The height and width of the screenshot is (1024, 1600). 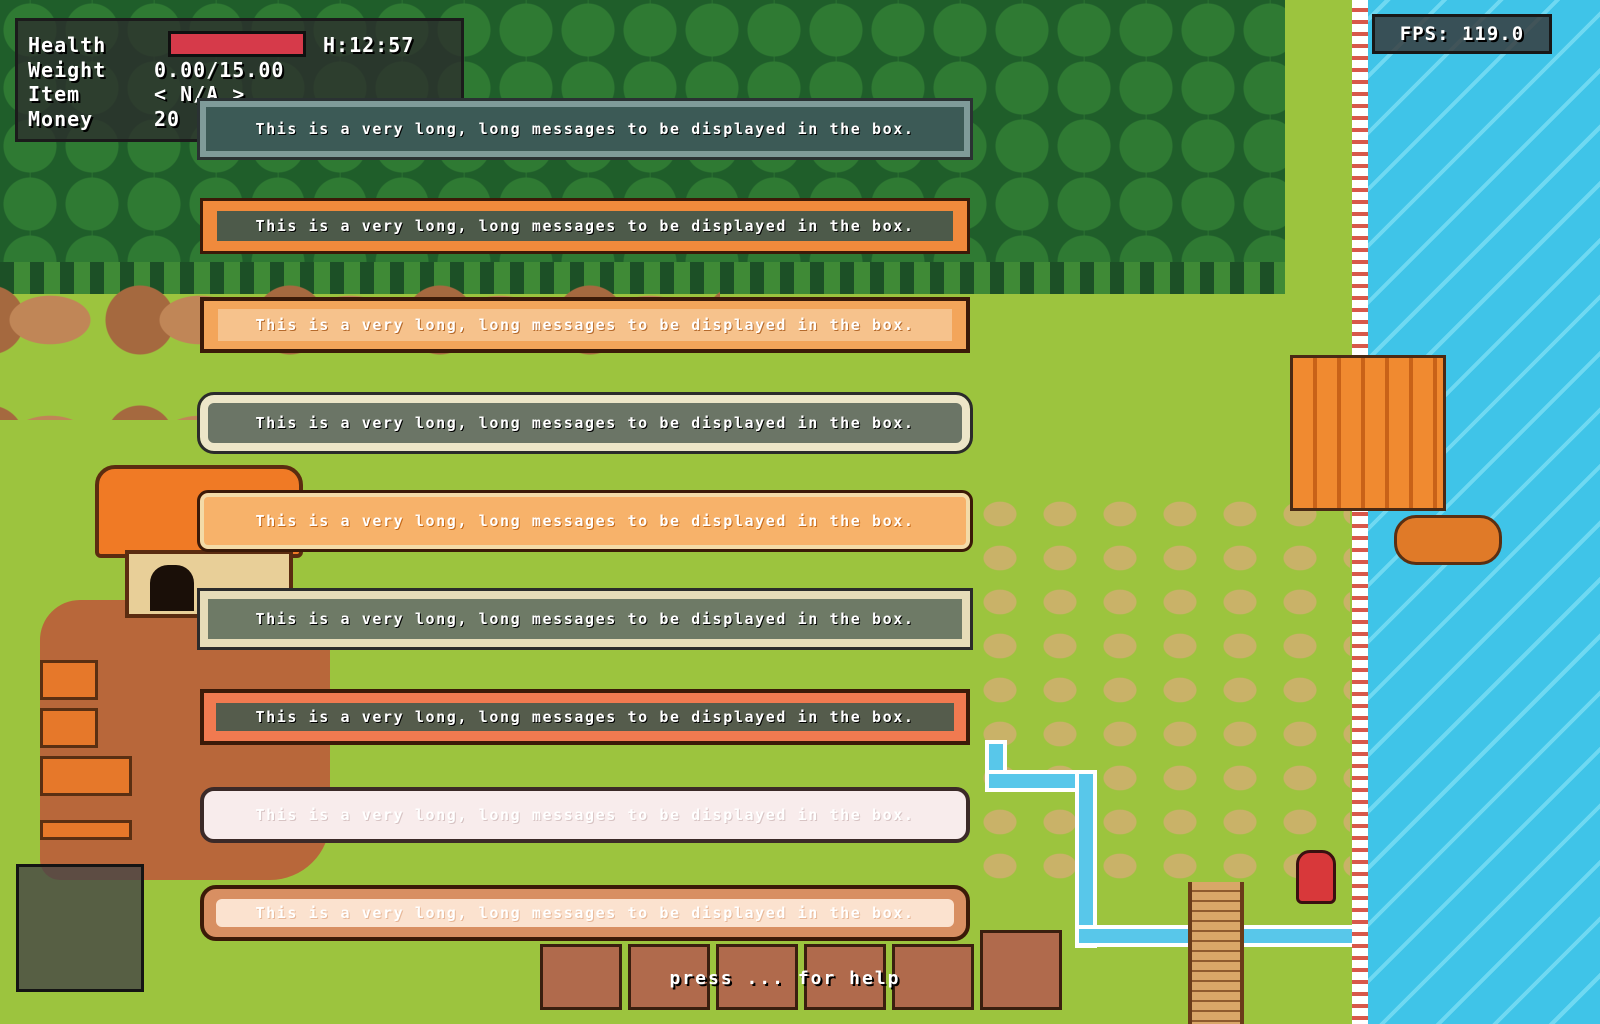 What do you see at coordinates (369, 45) in the screenshot?
I see `time-display: H:12:57` at bounding box center [369, 45].